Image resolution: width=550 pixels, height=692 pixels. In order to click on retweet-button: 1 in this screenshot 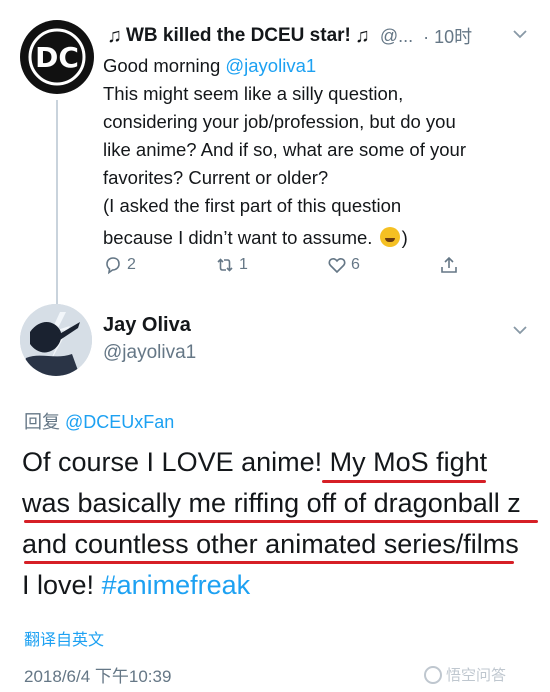, I will do `click(271, 265)`.